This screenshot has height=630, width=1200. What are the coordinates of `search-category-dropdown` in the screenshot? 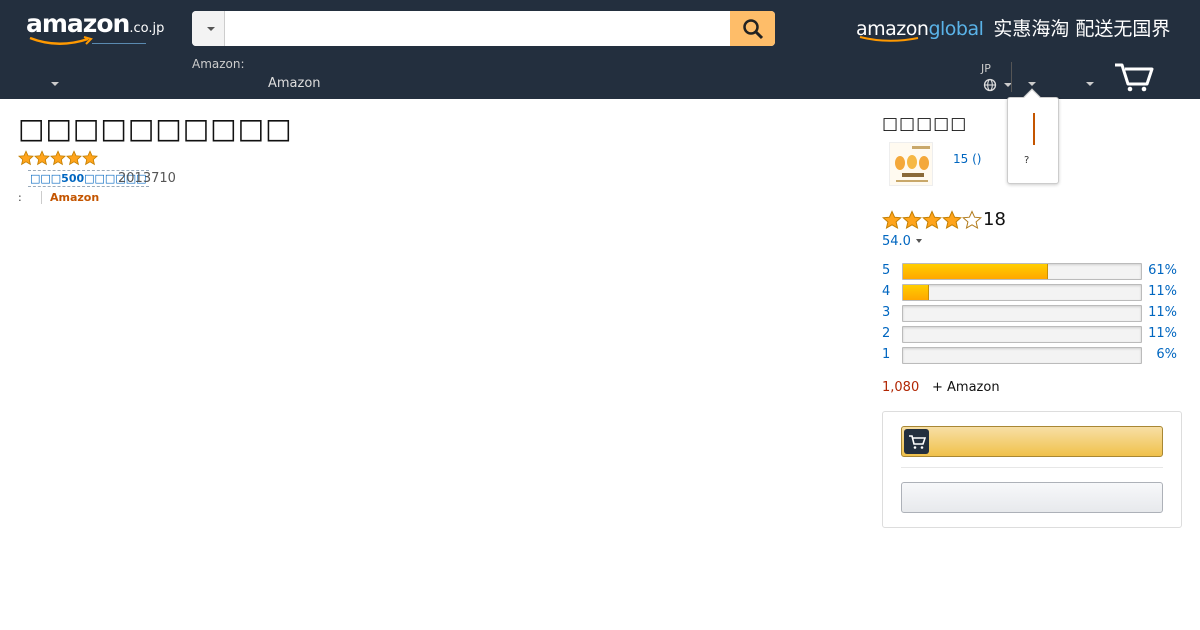 It's located at (208, 28).